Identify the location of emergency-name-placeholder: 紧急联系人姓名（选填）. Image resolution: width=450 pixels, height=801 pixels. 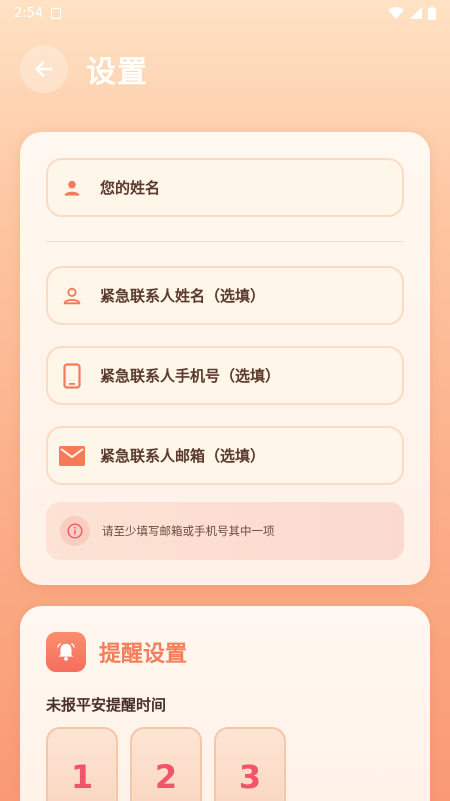
(183, 296).